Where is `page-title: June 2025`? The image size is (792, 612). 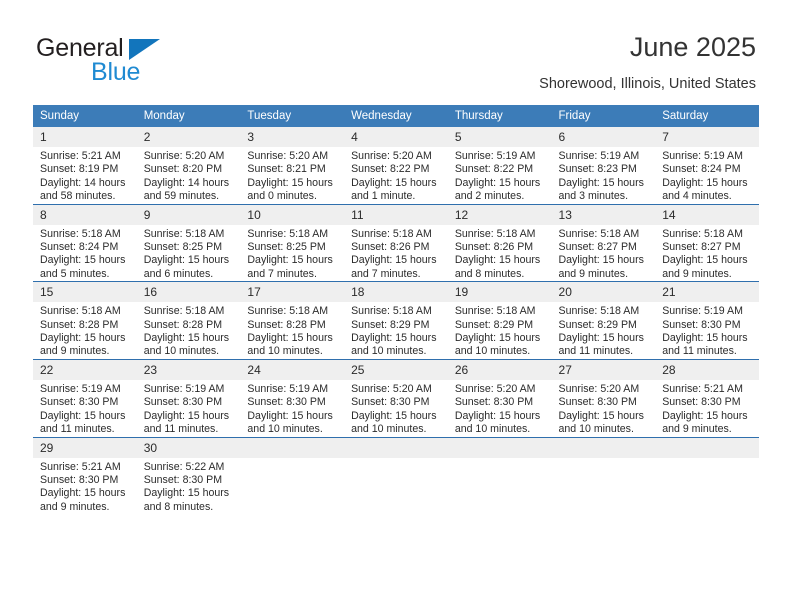
page-title: June 2025 is located at coordinates (692, 47).